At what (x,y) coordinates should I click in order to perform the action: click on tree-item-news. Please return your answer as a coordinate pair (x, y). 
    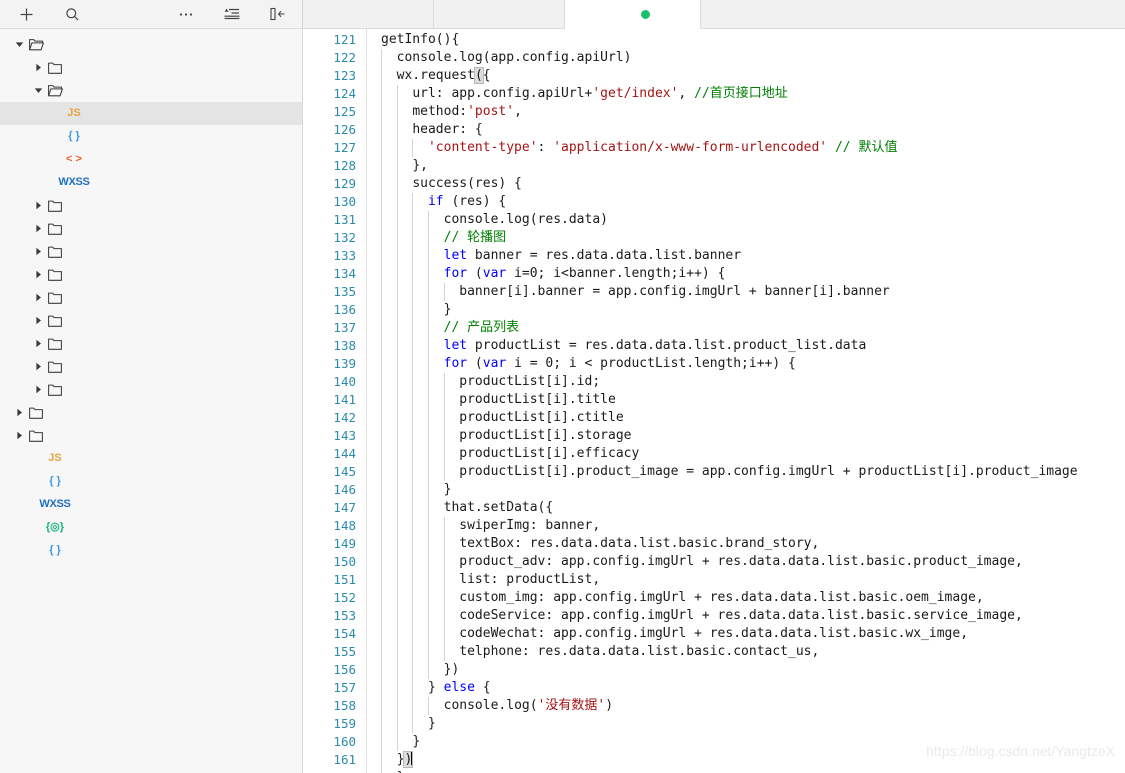
    Looking at the image, I should click on (151, 251).